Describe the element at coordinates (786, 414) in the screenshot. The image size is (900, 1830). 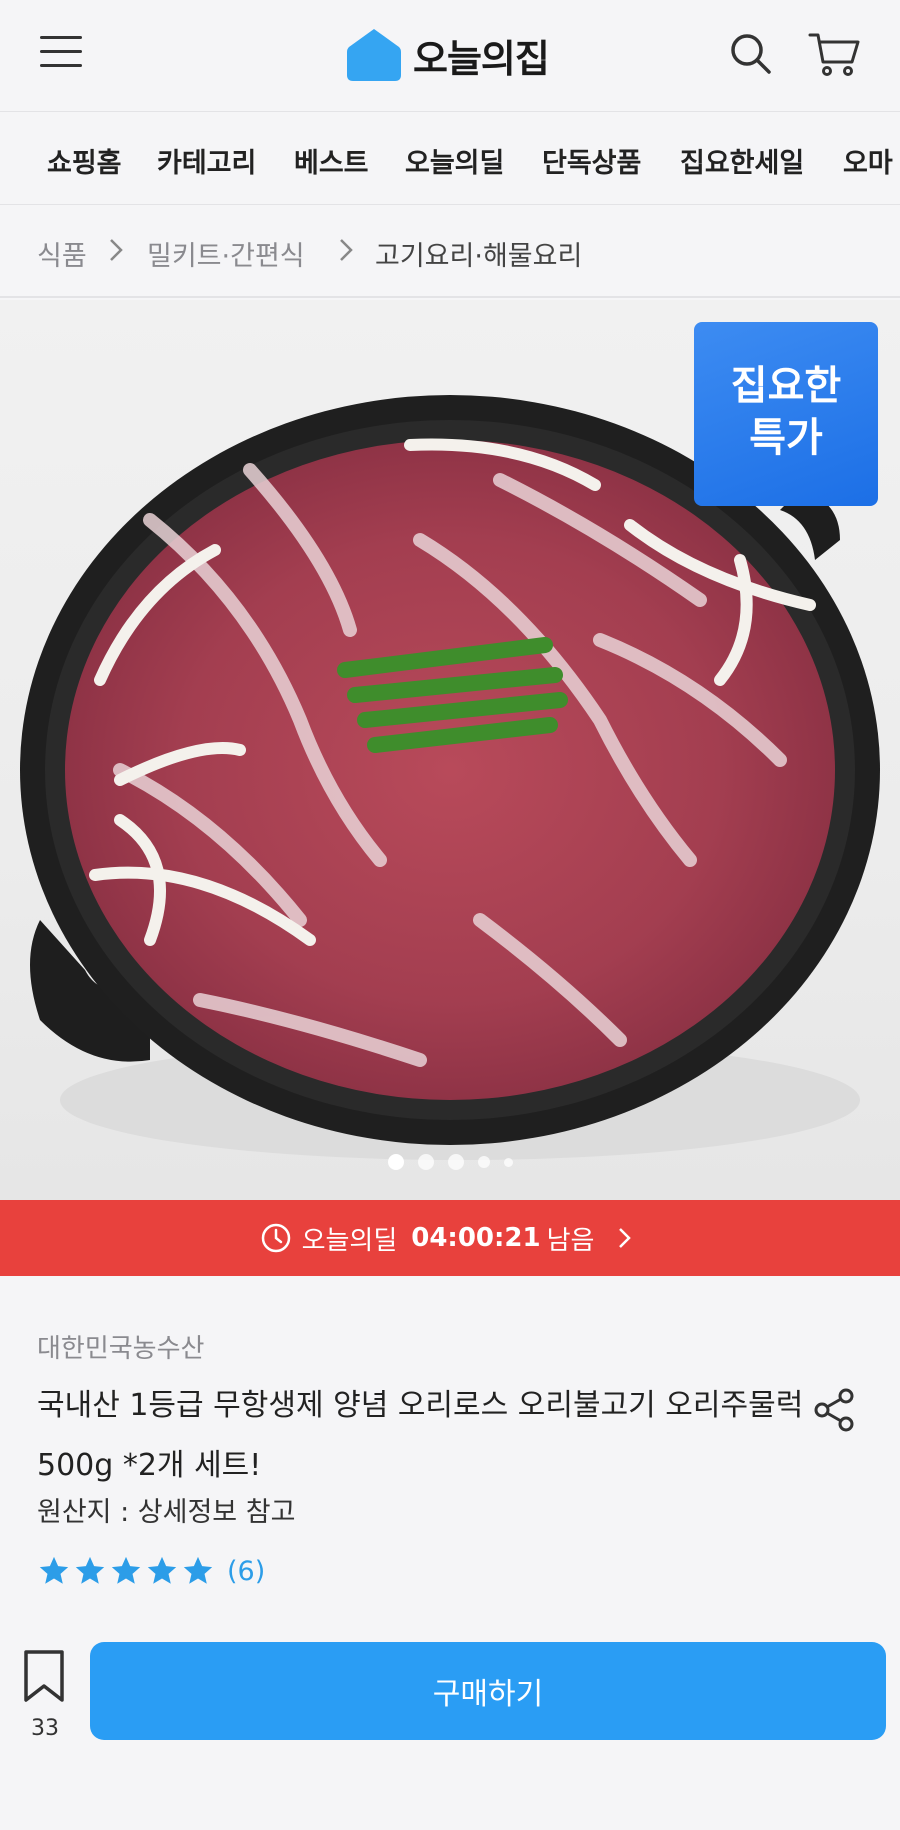
I see `special-price-badge: 집요한 특가` at that location.